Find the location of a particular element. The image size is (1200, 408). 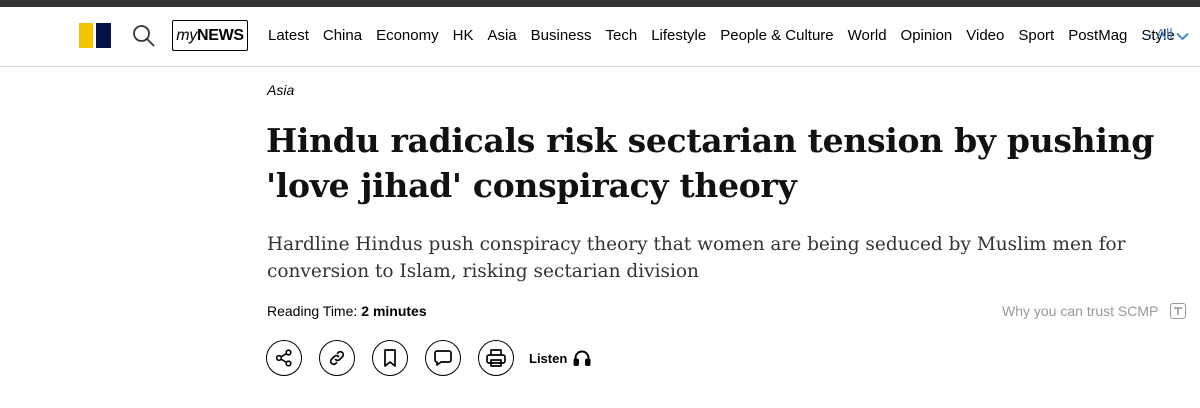

reading-time-label: Reading Time: is located at coordinates (312, 311).